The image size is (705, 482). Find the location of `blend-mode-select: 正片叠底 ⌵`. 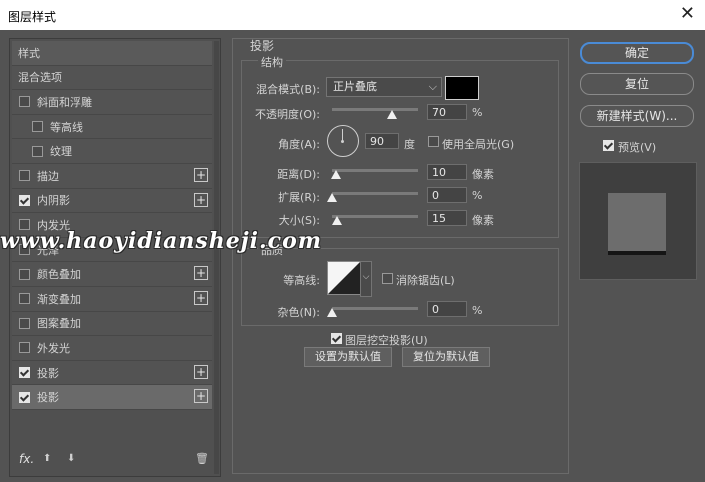

blend-mode-select: 正片叠底 ⌵ is located at coordinates (384, 87).